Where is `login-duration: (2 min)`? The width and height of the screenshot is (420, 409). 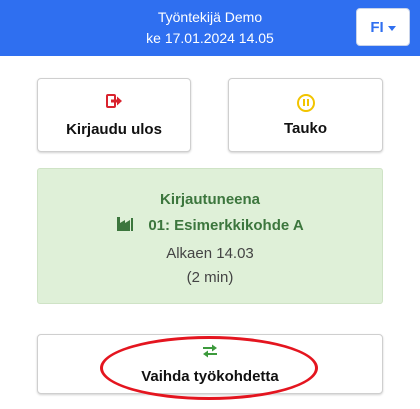
login-duration: (2 min) is located at coordinates (210, 277).